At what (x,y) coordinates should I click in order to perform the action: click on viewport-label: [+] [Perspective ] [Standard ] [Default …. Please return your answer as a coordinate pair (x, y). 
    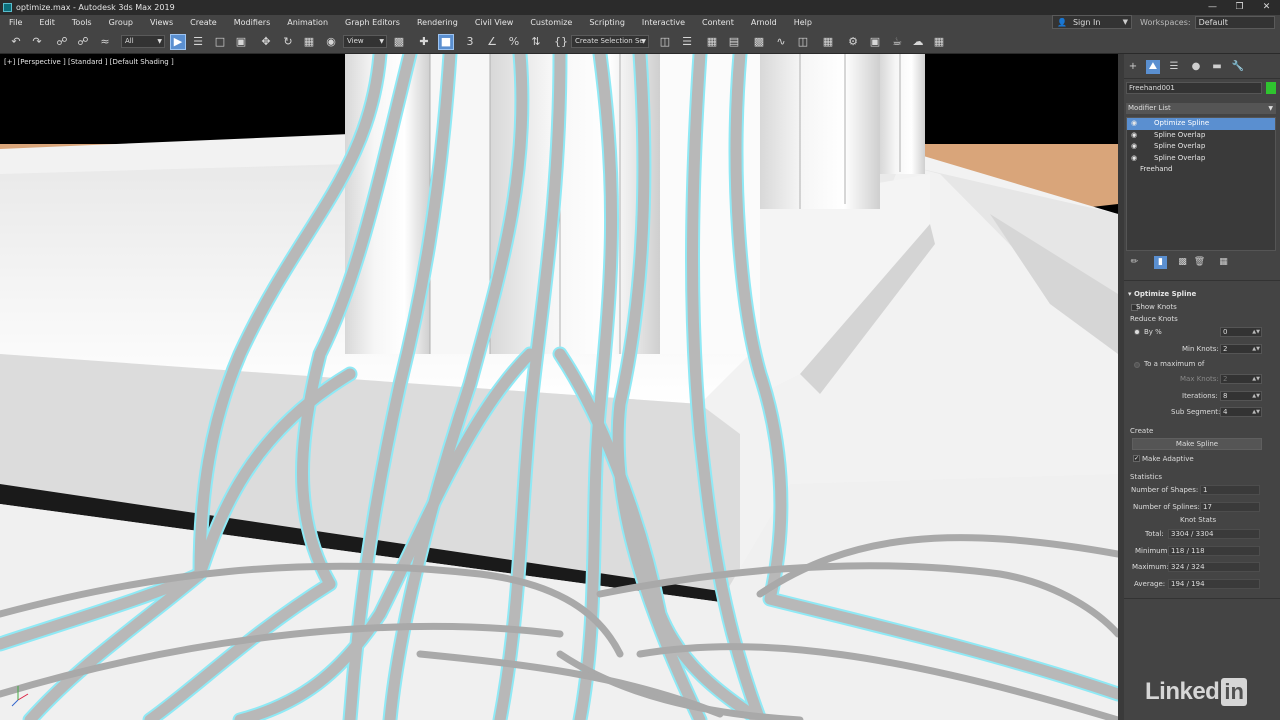
    Looking at the image, I should click on (89, 62).